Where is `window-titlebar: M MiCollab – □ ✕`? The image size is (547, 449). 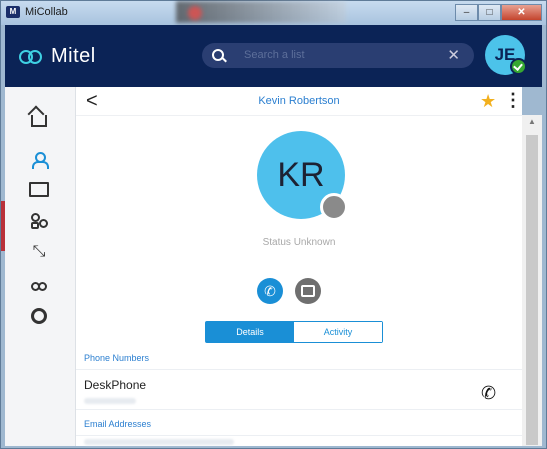
window-titlebar: M MiCollab – □ ✕ is located at coordinates (273, 13).